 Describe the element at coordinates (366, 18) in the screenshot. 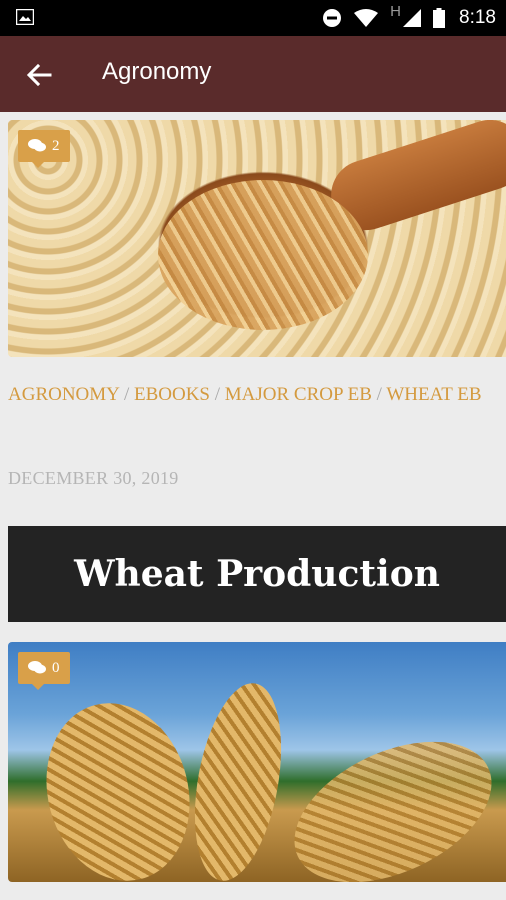

I see `wifi-icon` at that location.